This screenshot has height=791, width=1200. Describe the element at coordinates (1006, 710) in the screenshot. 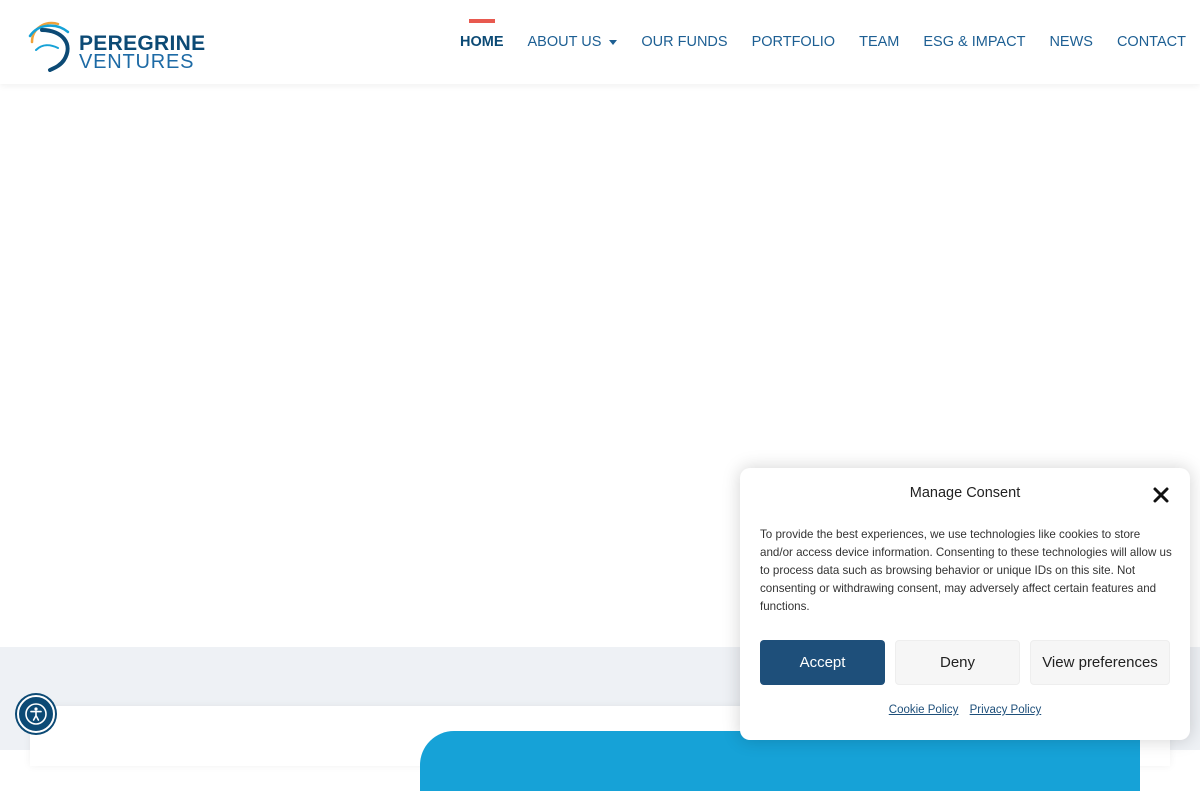

I see `privacy-policy-link: Privacy Policy` at that location.